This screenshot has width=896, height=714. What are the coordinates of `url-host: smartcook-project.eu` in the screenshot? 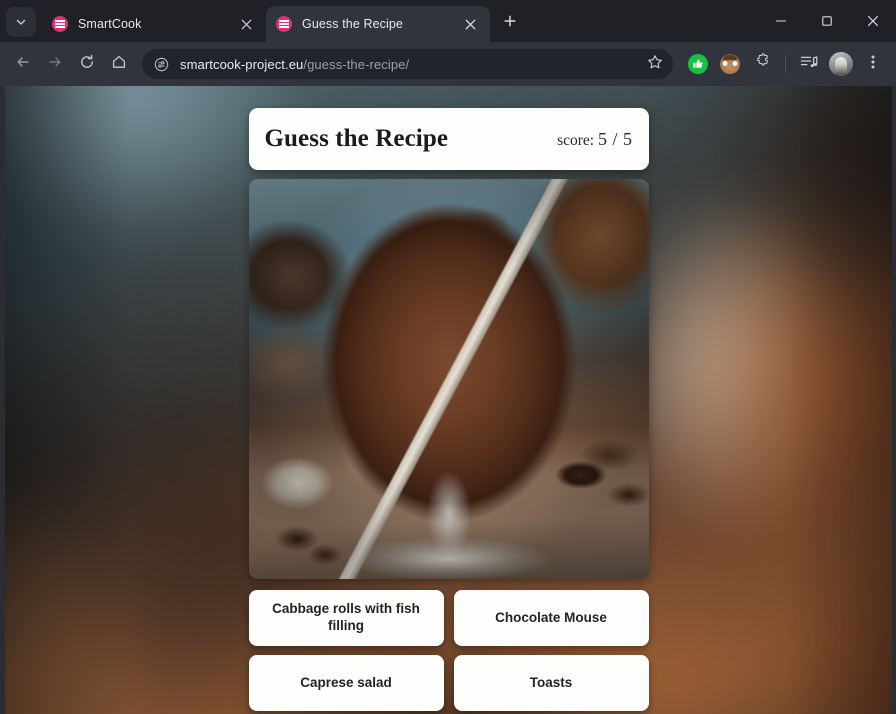 It's located at (242, 64).